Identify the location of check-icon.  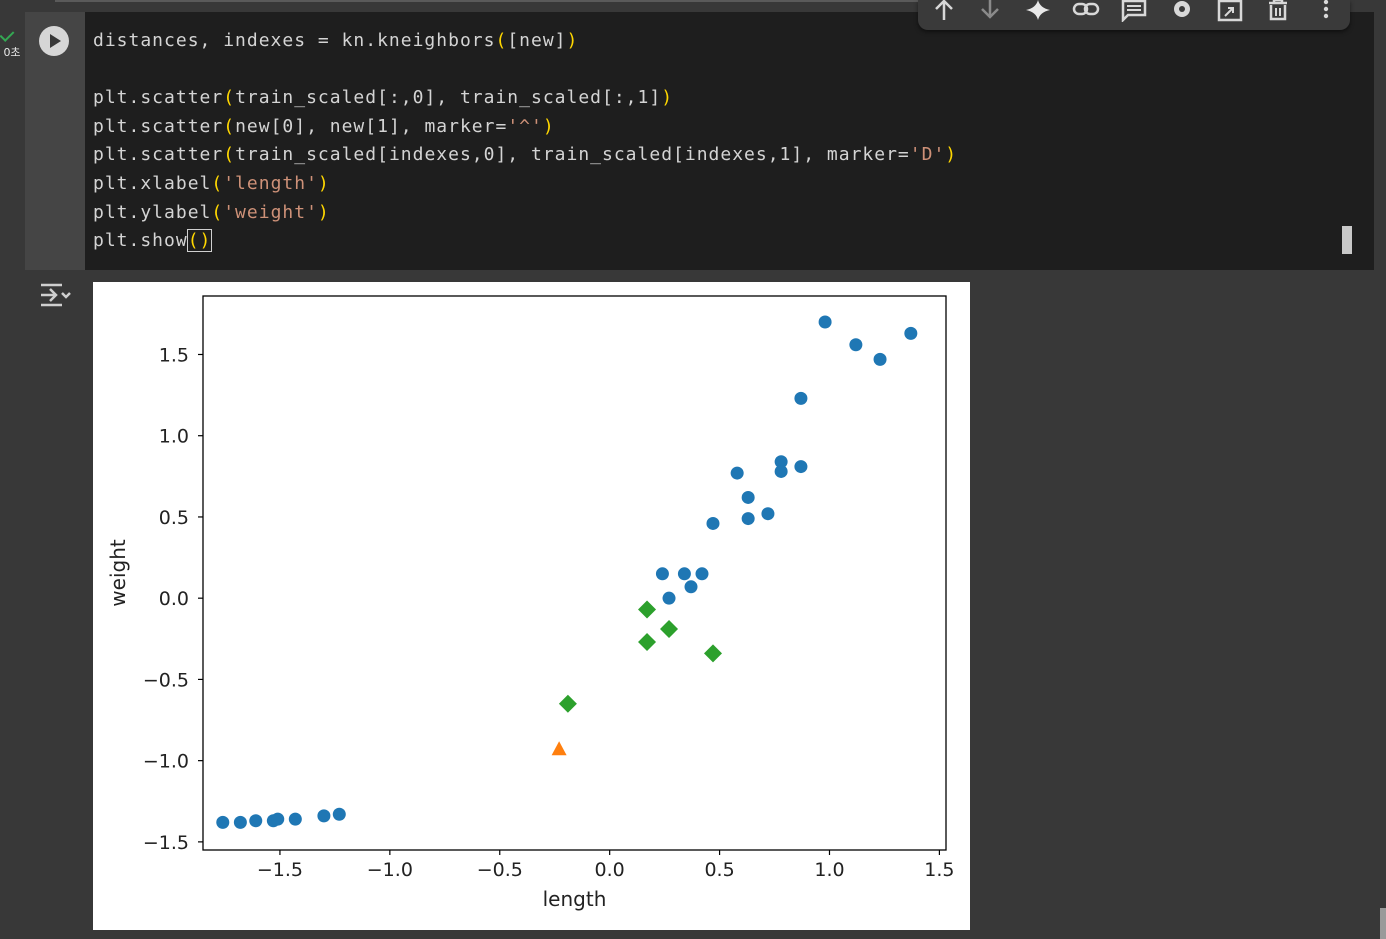
(7, 34).